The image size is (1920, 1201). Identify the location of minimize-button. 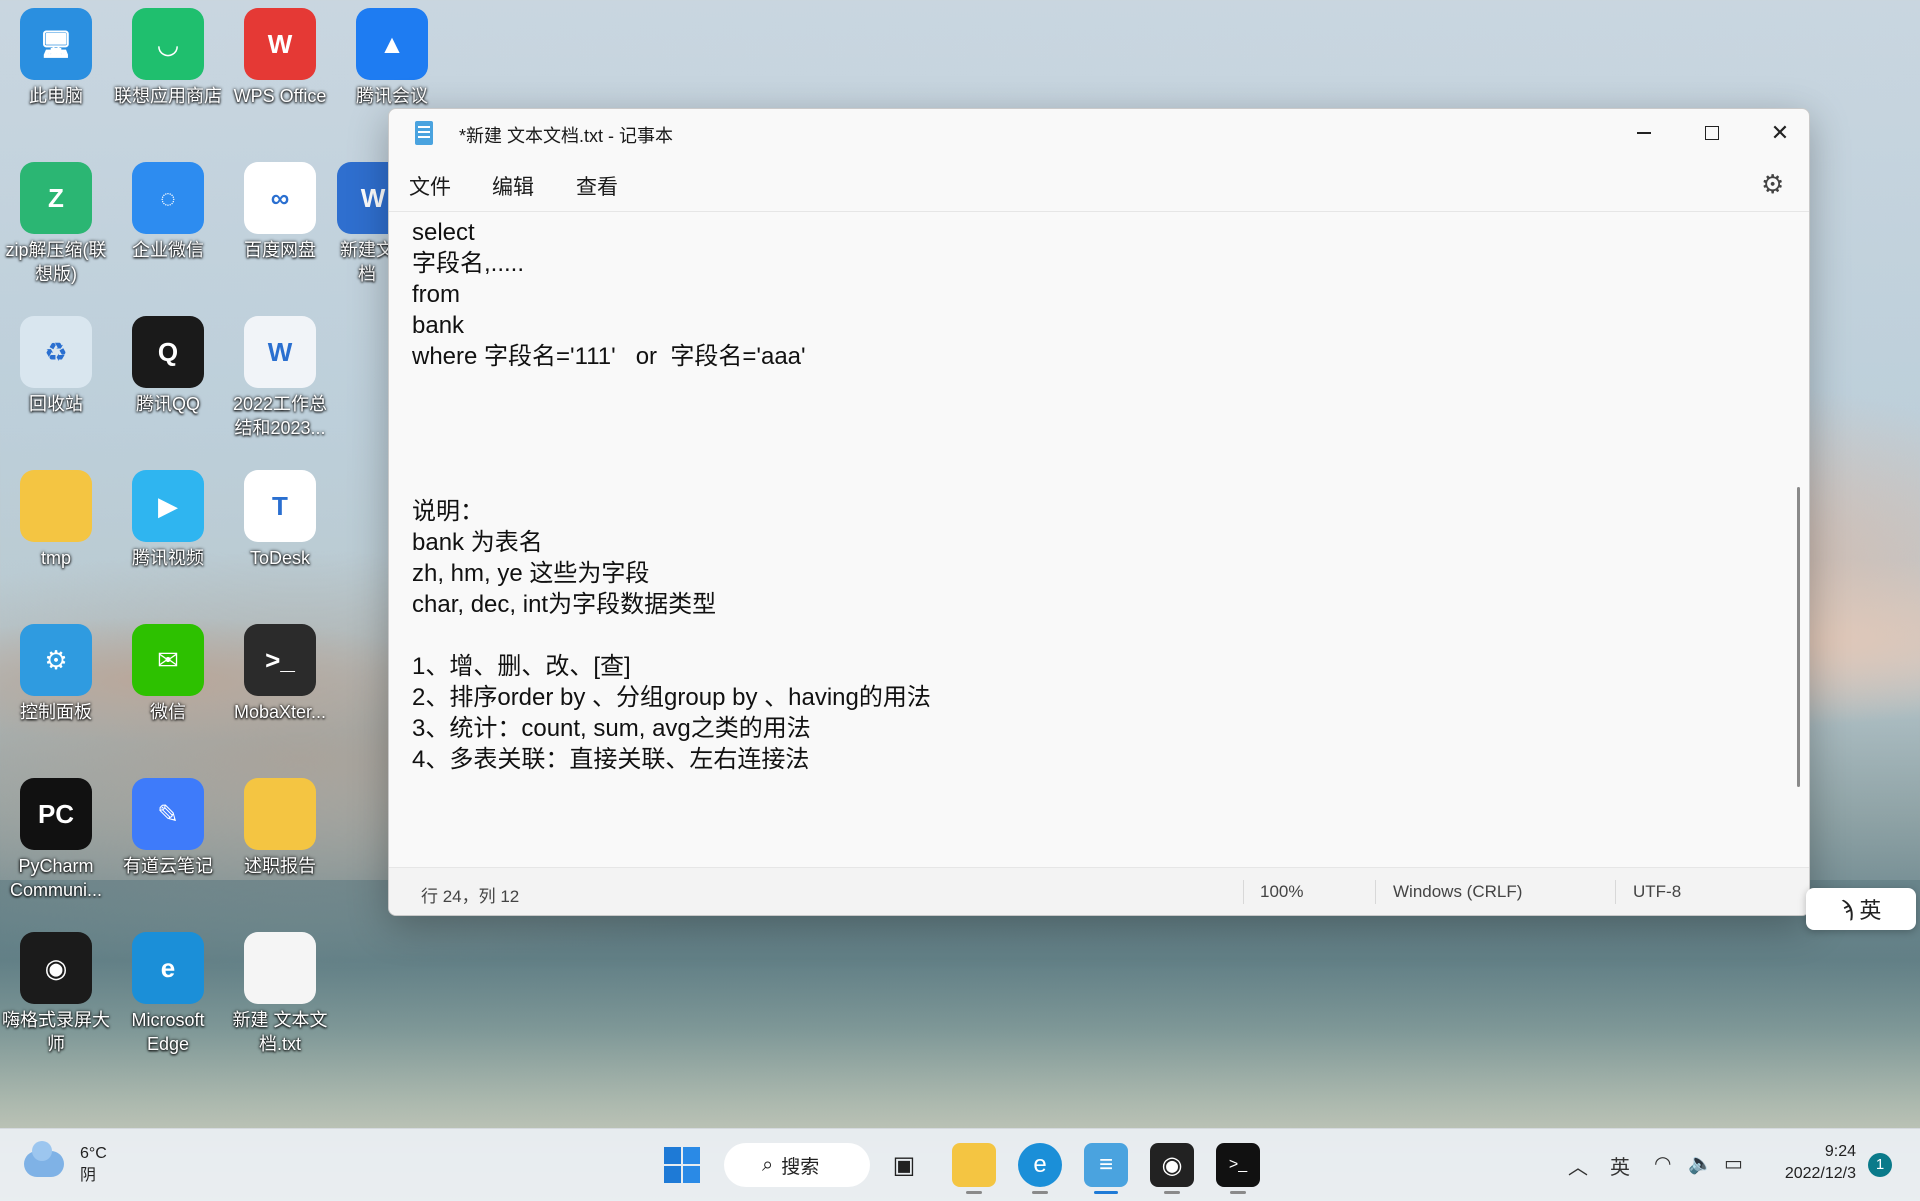
(1644, 133).